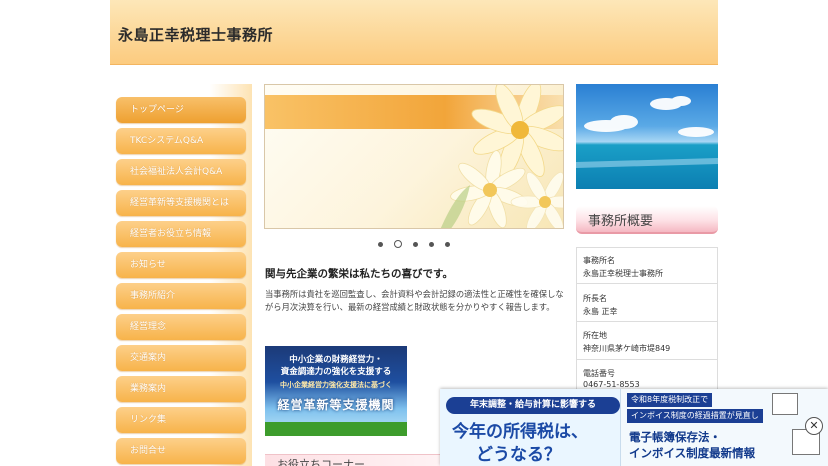  Describe the element at coordinates (501, 156) in the screenshot. I see `flower-illustration` at that location.